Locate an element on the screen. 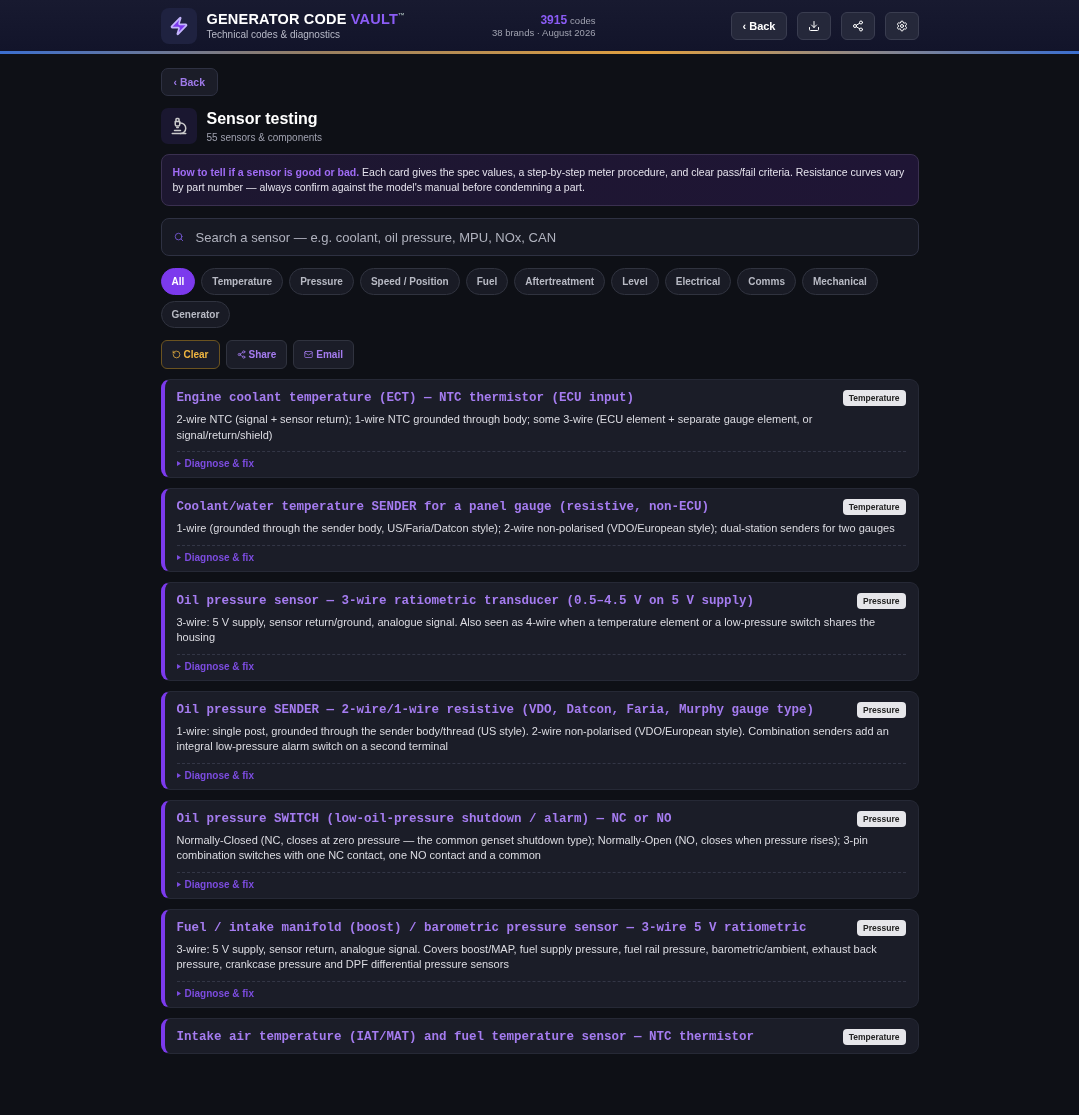 The image size is (1079, 1115). filter-chip: All is located at coordinates (178, 281).